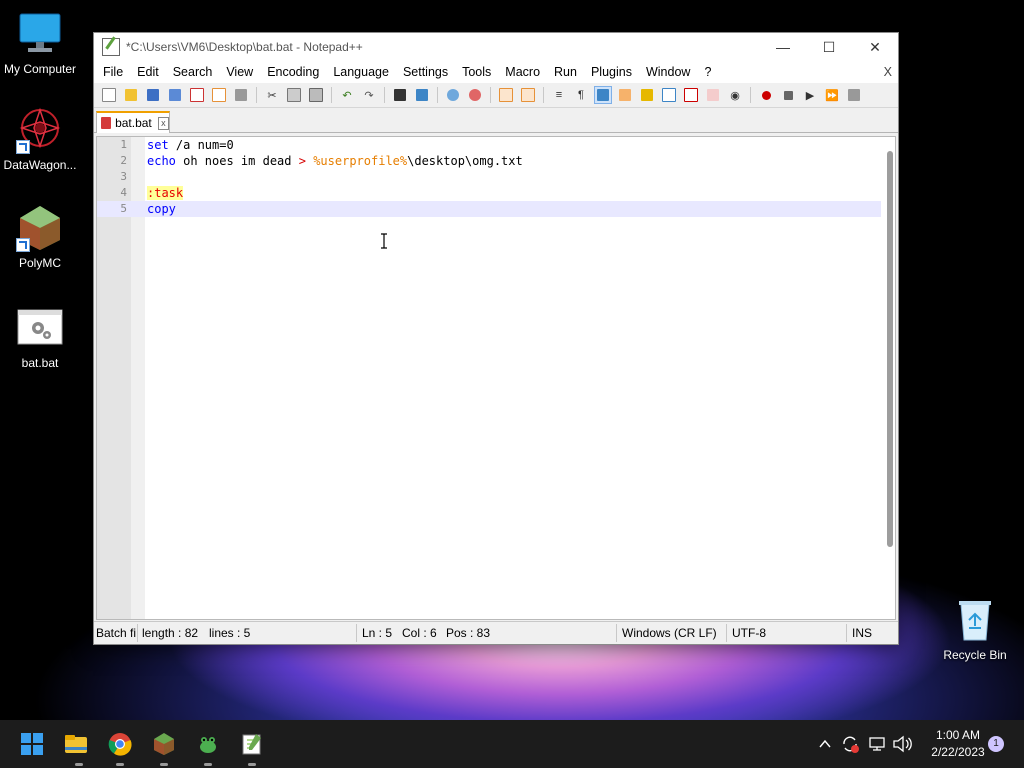  Describe the element at coordinates (197, 95) in the screenshot. I see `close-file-icon` at that location.